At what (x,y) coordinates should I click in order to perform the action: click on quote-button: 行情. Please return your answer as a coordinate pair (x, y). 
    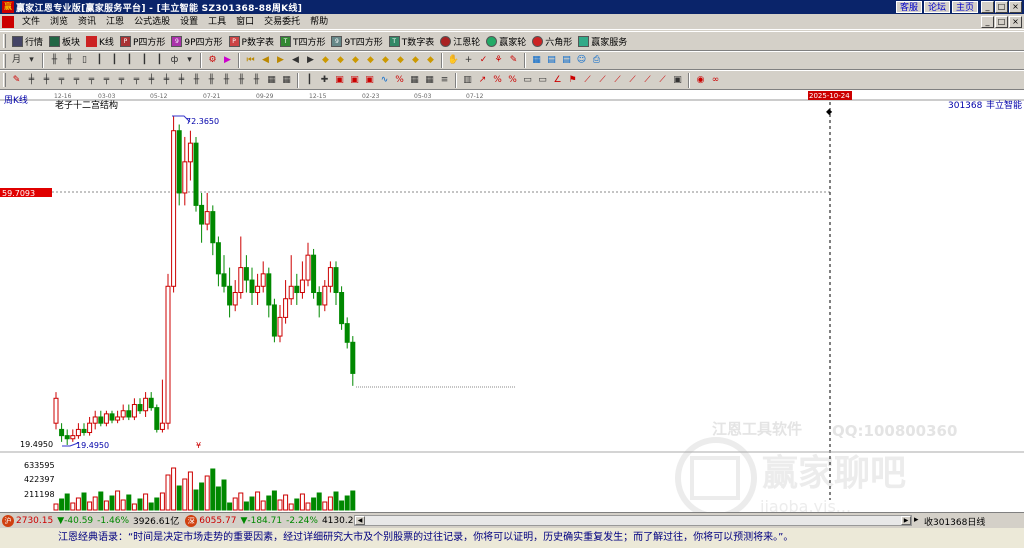
    Looking at the image, I should click on (27, 41).